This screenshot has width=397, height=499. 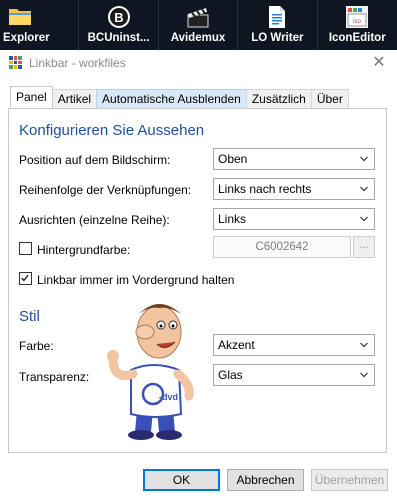 What do you see at coordinates (265, 480) in the screenshot?
I see `cancel-button: Abbrechen` at bounding box center [265, 480].